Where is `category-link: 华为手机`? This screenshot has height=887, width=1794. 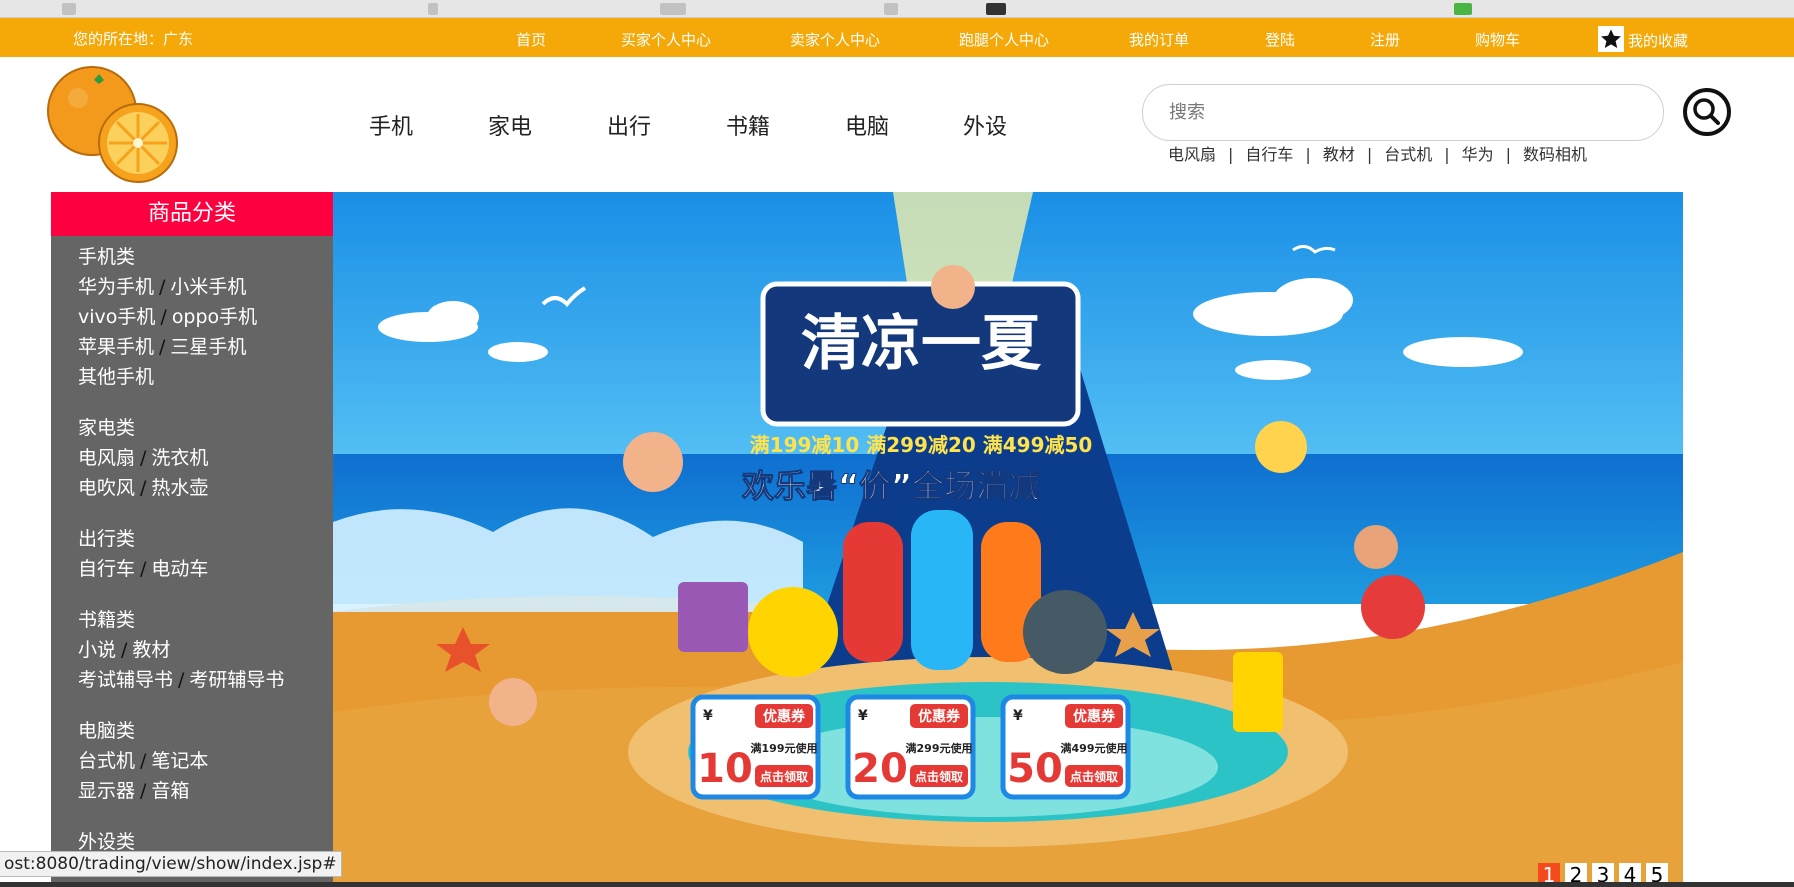 category-link: 华为手机 is located at coordinates (116, 287).